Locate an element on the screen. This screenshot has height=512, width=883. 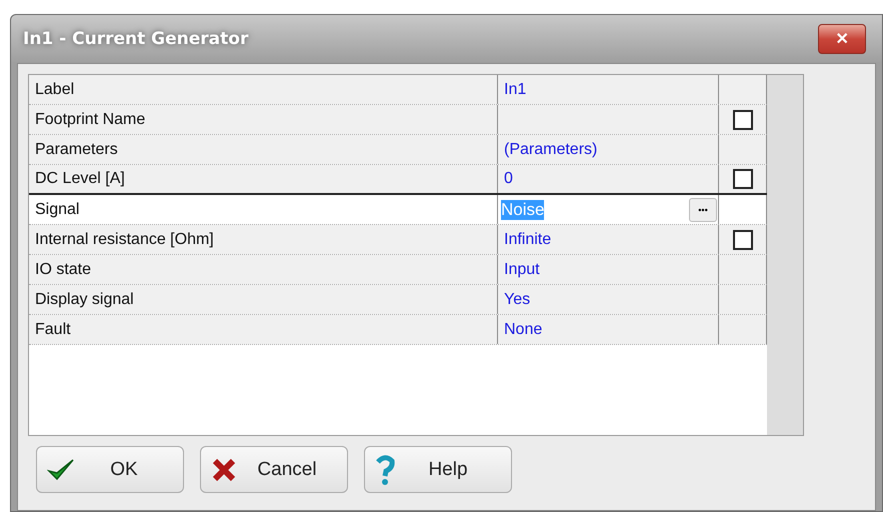
property-value: 0 is located at coordinates (608, 179).